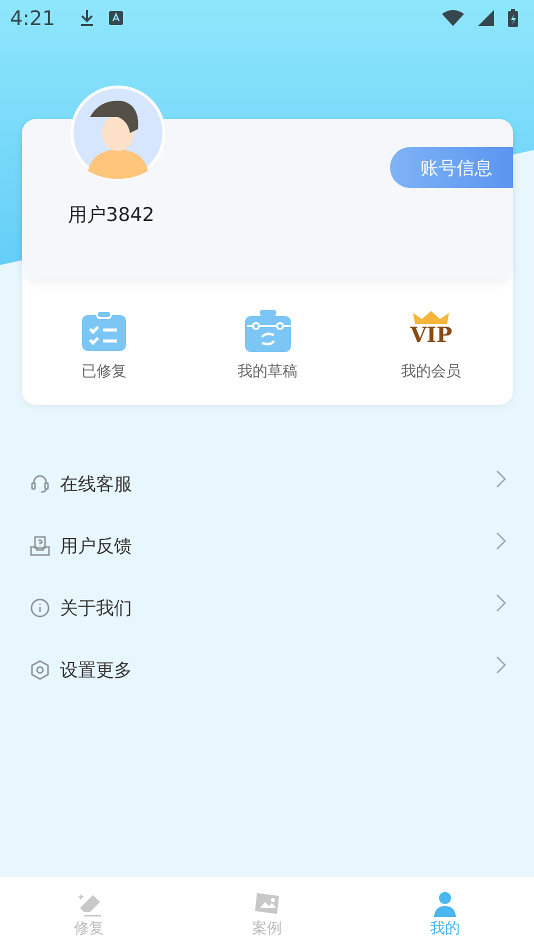  Describe the element at coordinates (267, 904) in the screenshot. I see `photos-icon` at that location.